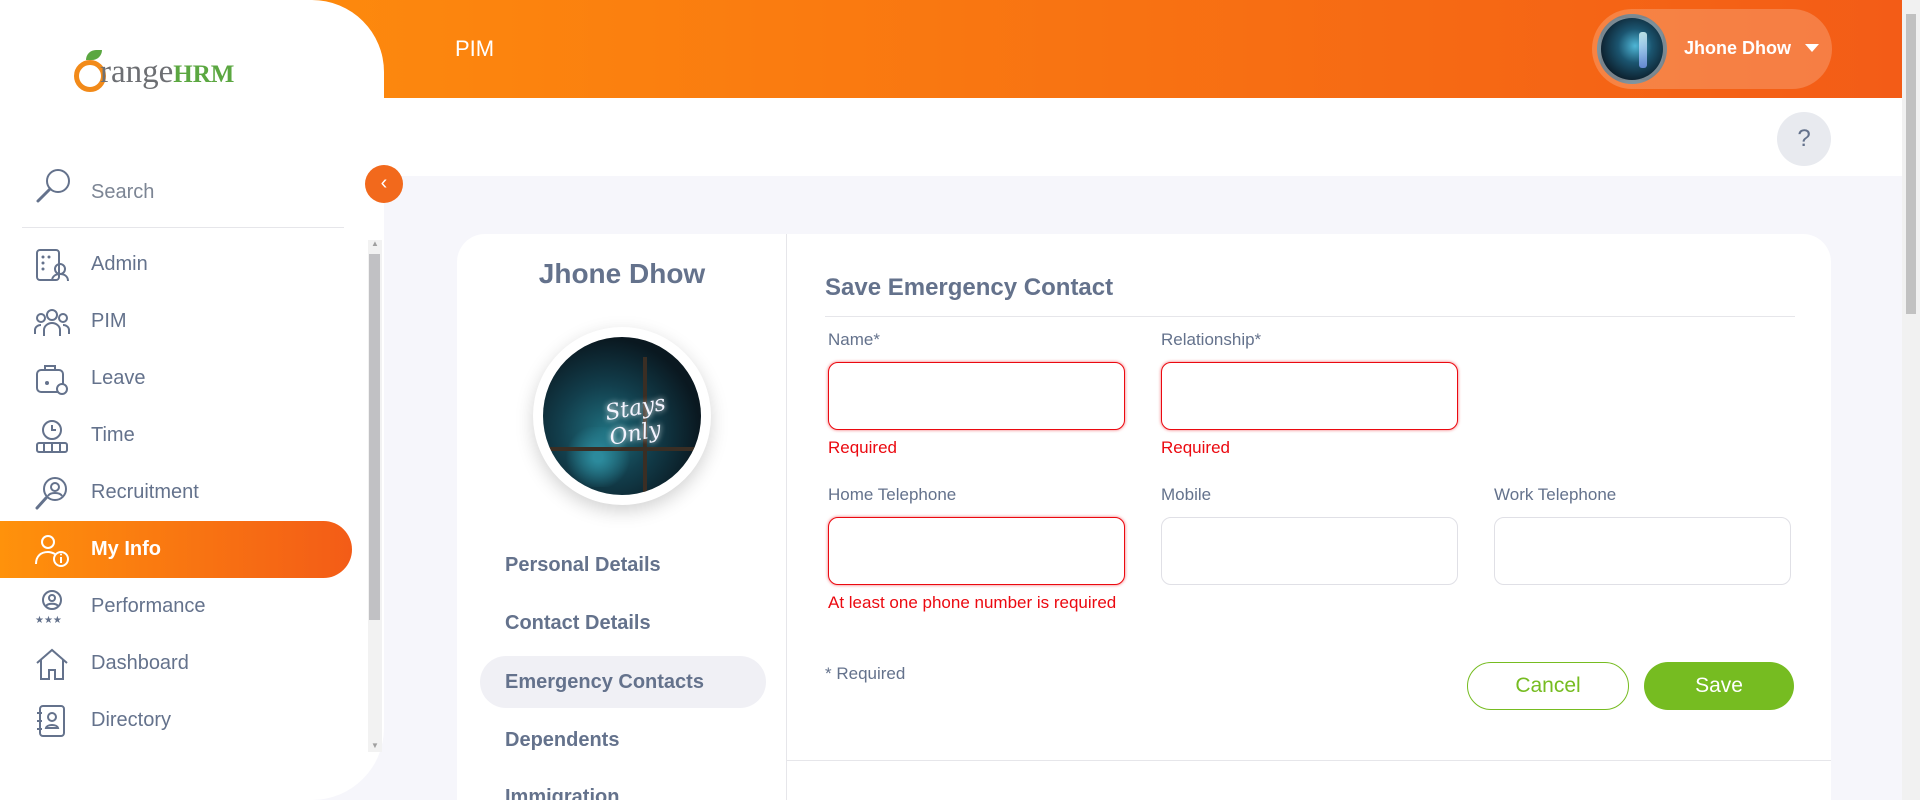 Image resolution: width=1920 pixels, height=800 pixels. I want to click on recruitment-icon, so click(51, 493).